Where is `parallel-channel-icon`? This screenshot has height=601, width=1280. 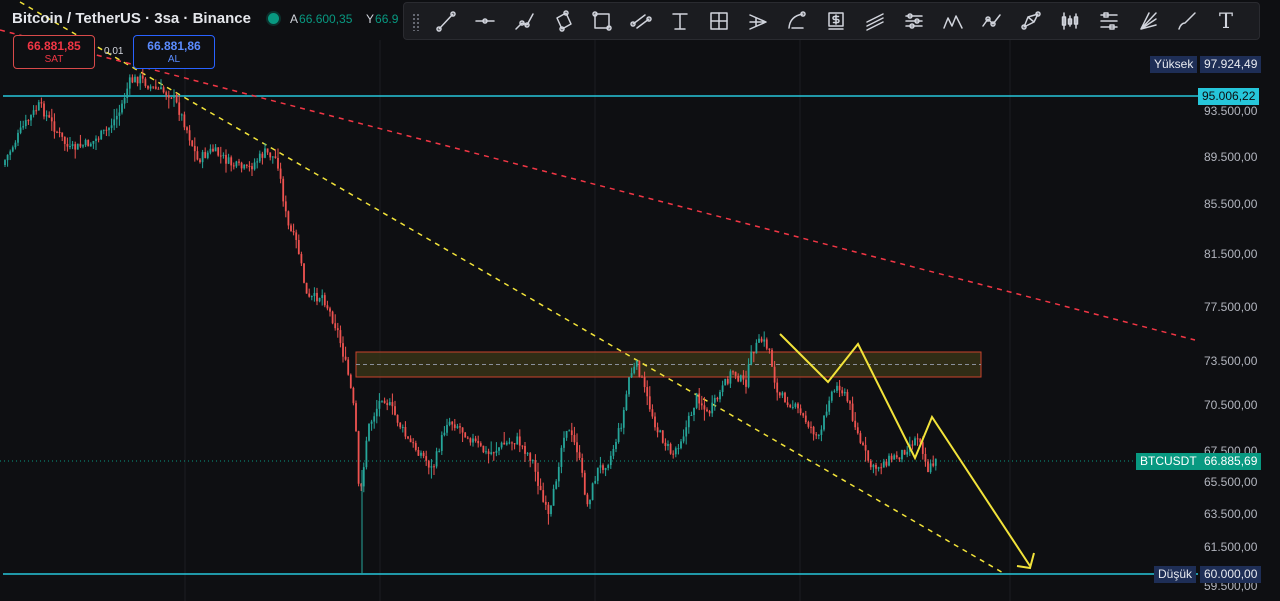 parallel-channel-icon is located at coordinates (641, 21).